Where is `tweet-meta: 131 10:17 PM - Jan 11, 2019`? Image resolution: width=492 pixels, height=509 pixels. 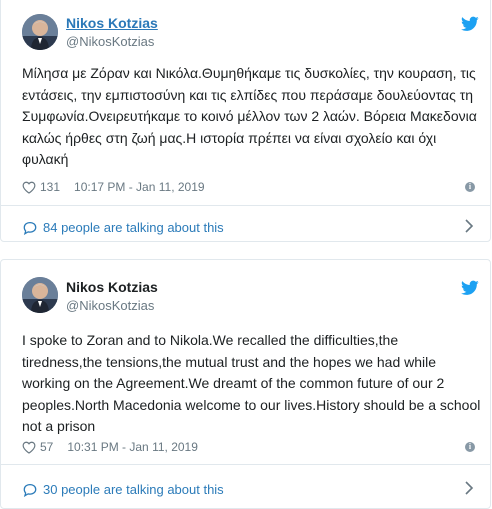
tweet-meta: 131 10:17 PM - Jan 11, 2019 is located at coordinates (113, 187).